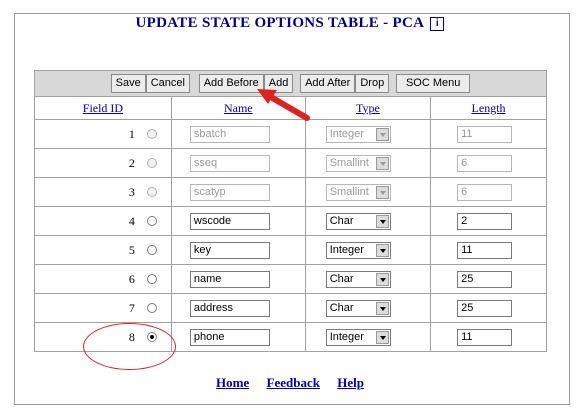 This screenshot has height=413, width=580. Describe the element at coordinates (229, 308) in the screenshot. I see `name-input: address` at that location.